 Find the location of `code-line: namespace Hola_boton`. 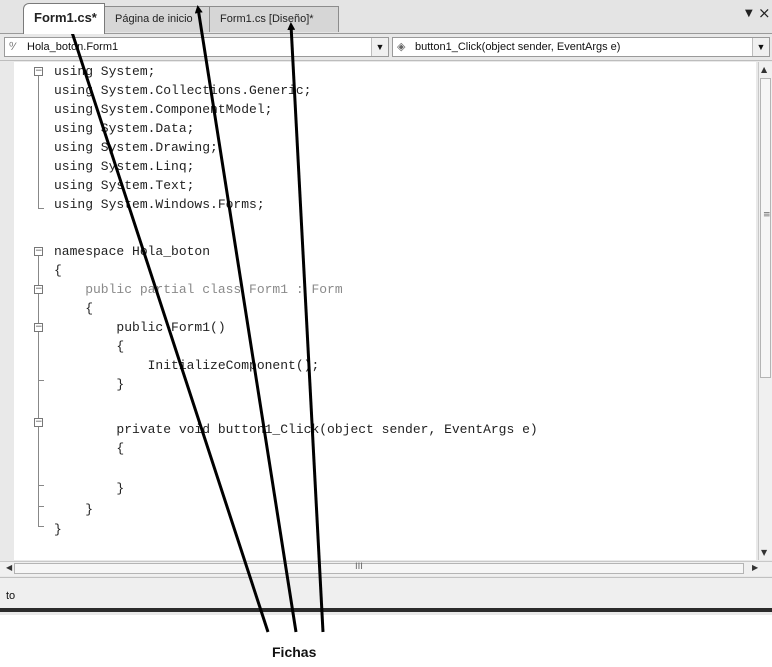

code-line: namespace Hola_boton is located at coordinates (132, 251).